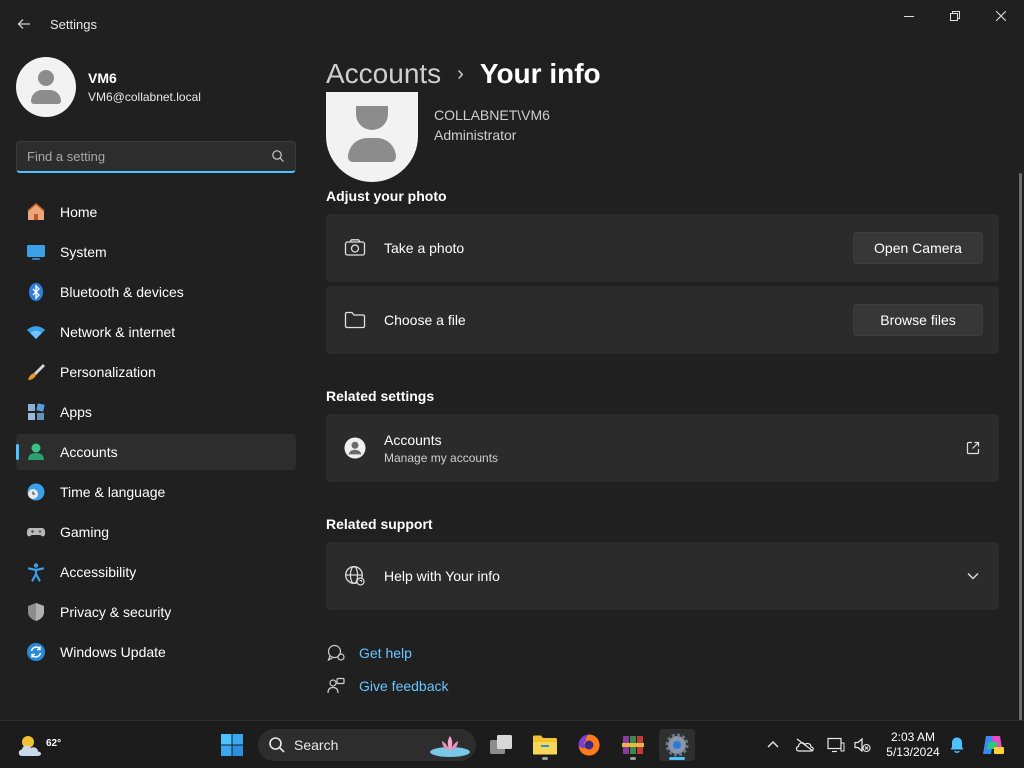  I want to click on avatar, so click(46, 87).